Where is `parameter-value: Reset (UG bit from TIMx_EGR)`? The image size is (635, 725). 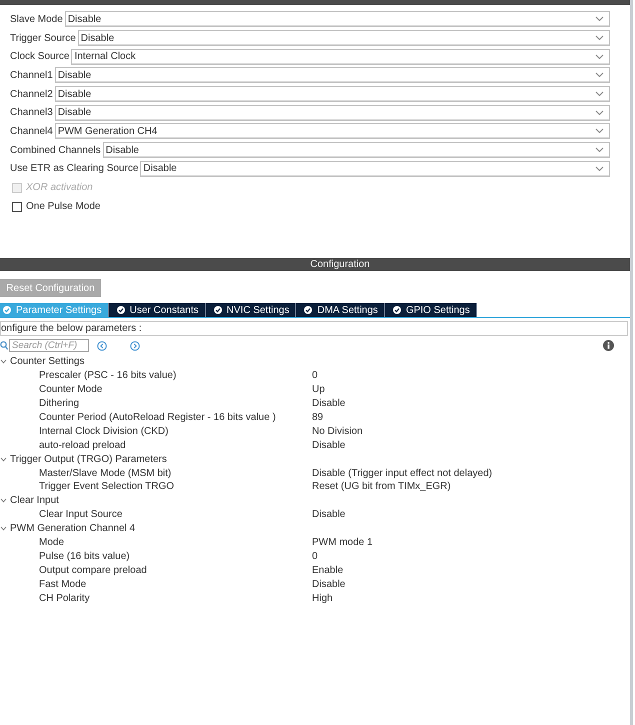 parameter-value: Reset (UG bit from TIMx_EGR) is located at coordinates (381, 486).